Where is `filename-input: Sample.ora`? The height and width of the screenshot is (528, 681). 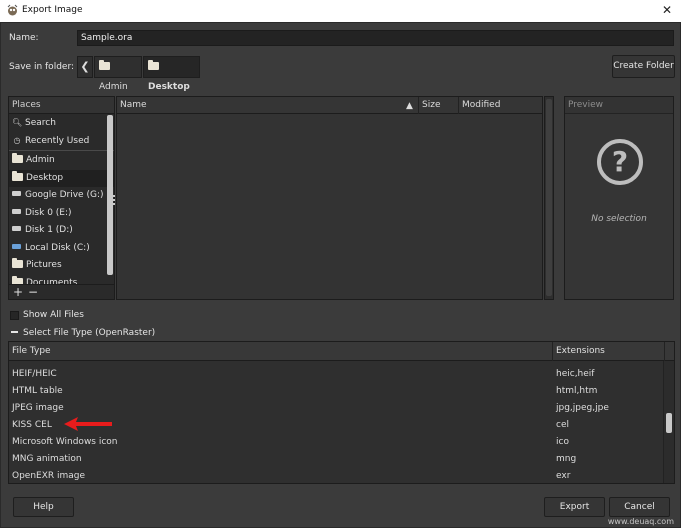 filename-input: Sample.ora is located at coordinates (375, 38).